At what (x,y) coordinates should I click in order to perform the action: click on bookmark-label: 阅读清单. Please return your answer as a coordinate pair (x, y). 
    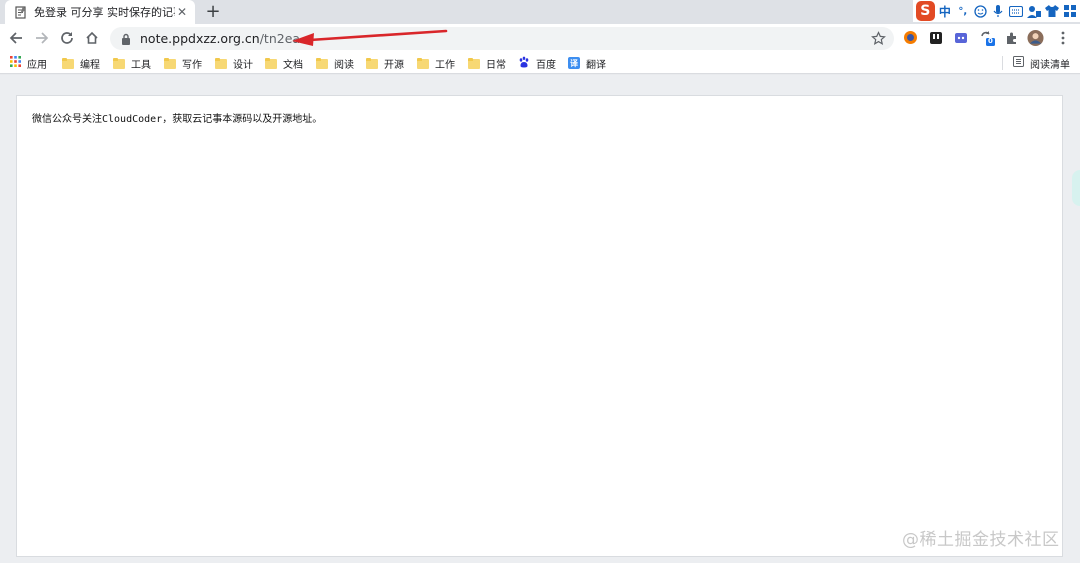
    Looking at the image, I should click on (1050, 65).